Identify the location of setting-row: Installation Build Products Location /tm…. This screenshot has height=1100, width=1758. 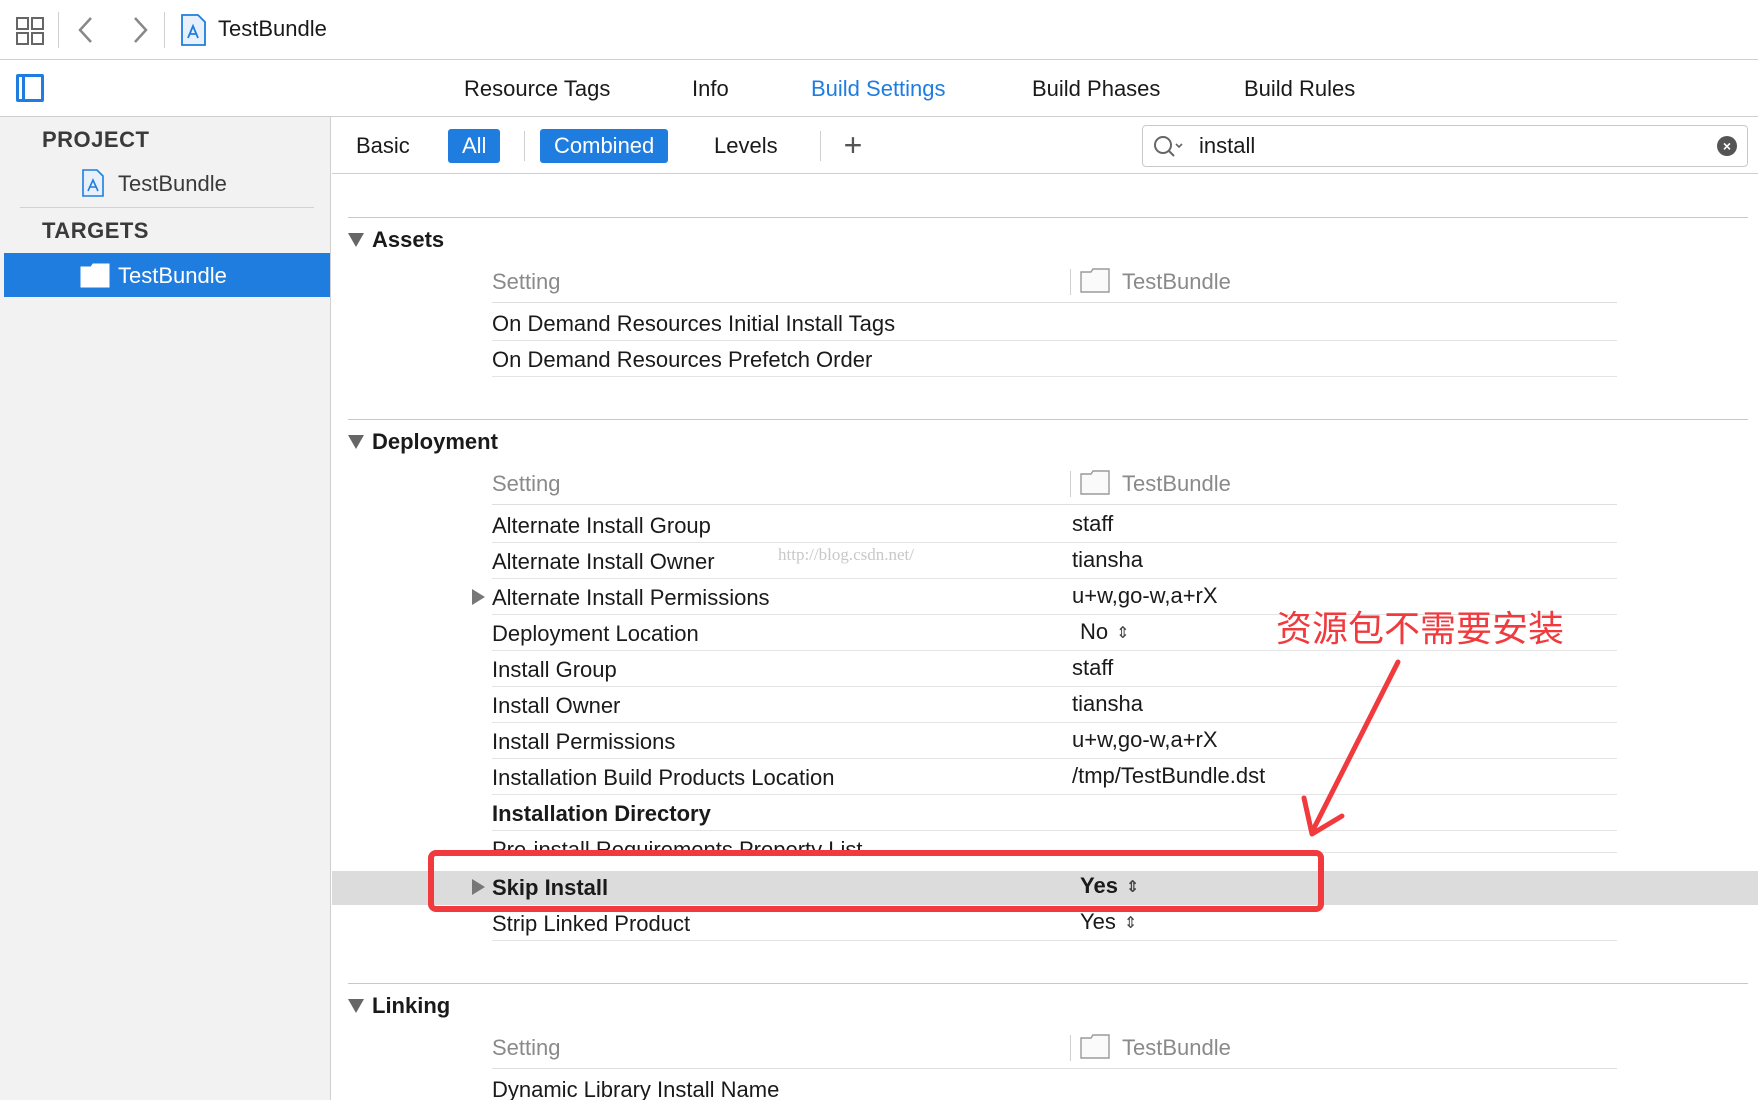
(1054, 777).